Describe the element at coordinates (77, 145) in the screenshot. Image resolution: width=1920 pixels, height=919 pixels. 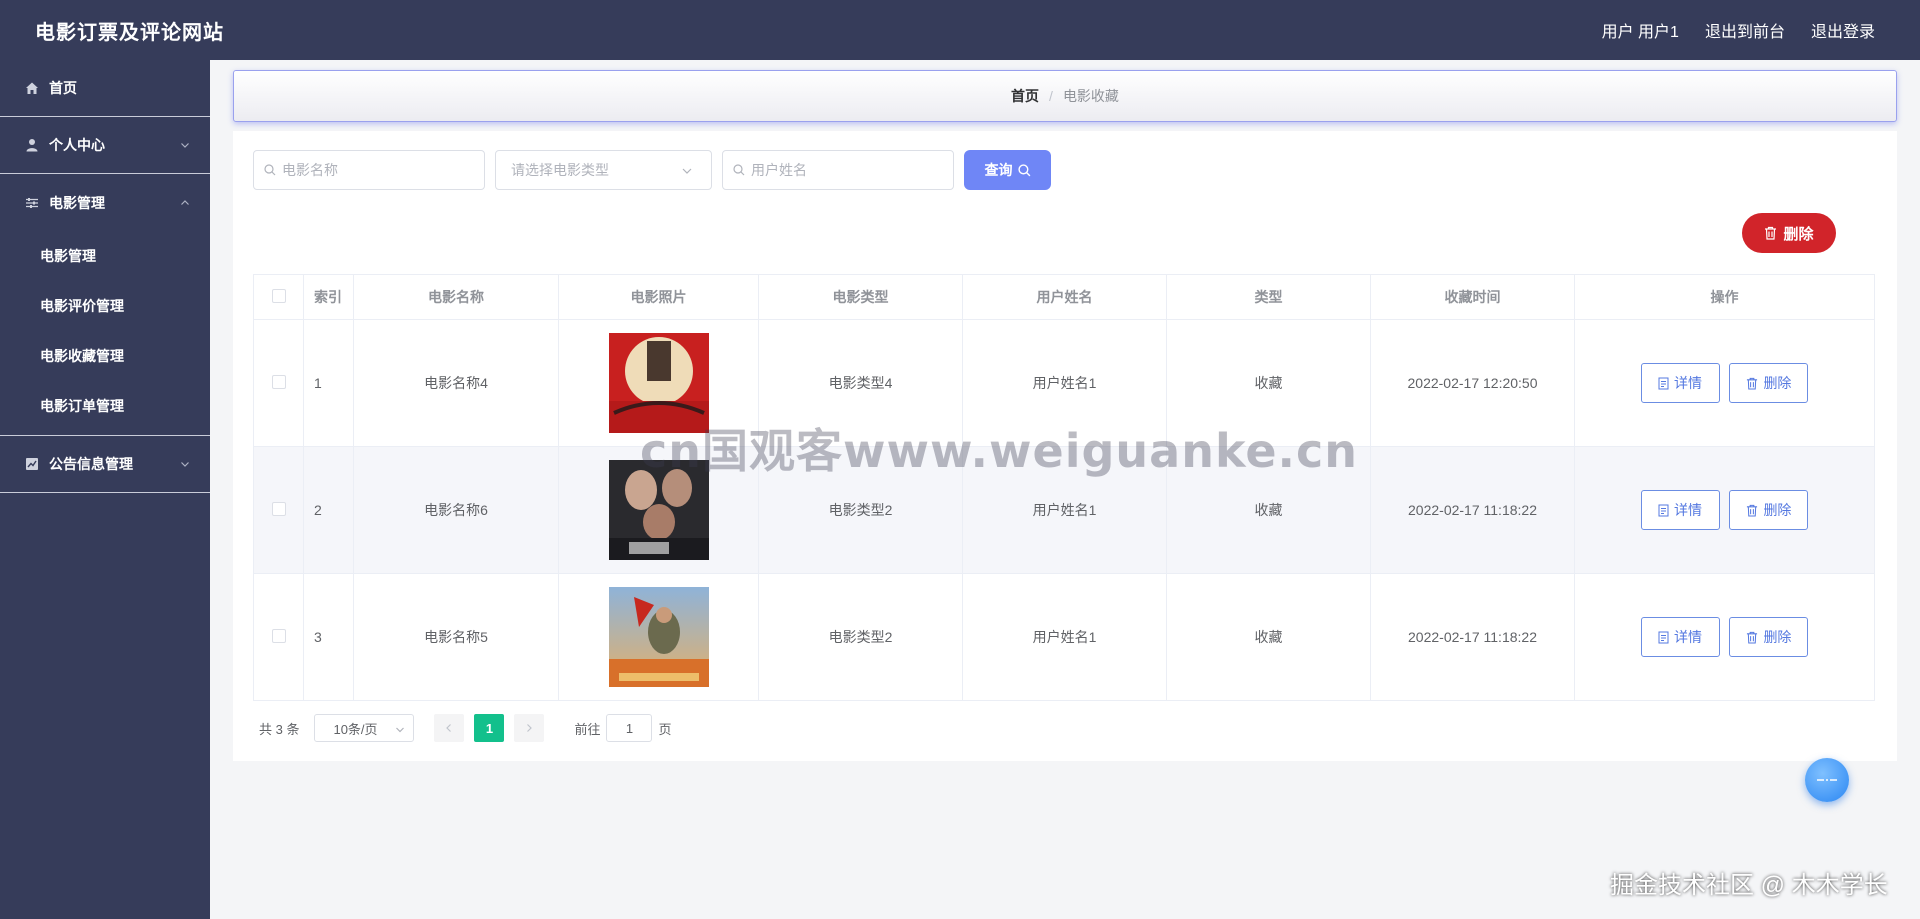
I see `sidebar-item-label: 个人中心` at that location.